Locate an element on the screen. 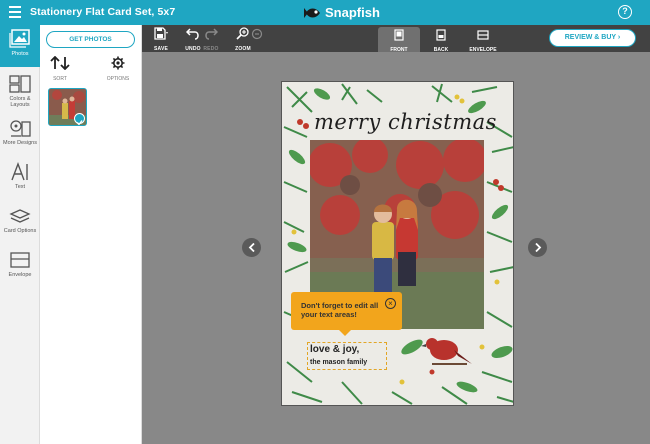  next-button is located at coordinates (537, 247).